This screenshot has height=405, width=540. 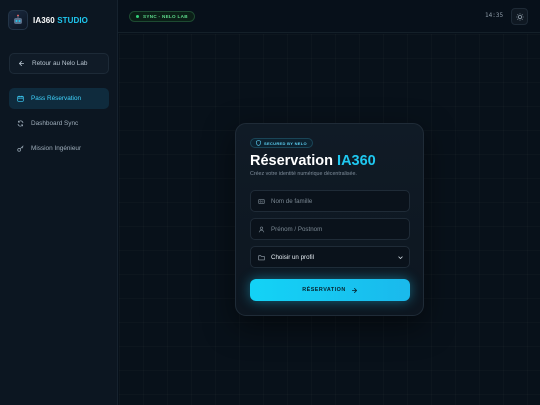 I want to click on sync-status-badge: SYNC - NELO LAB, so click(x=162, y=16).